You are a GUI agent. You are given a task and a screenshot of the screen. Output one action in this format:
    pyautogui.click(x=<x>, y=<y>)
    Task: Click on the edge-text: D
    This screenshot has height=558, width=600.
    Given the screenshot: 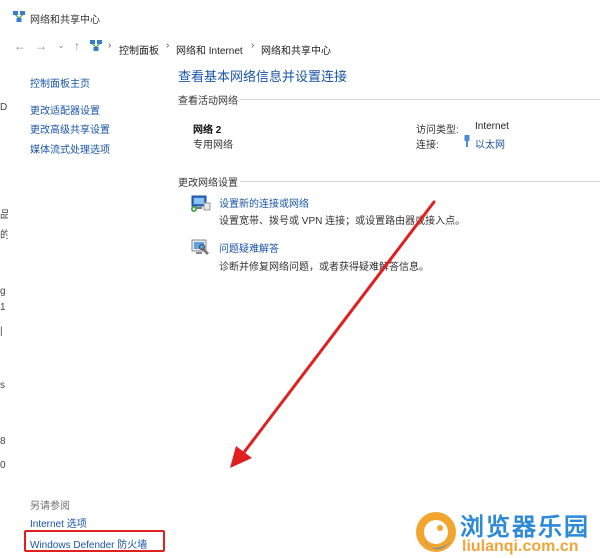 What is the action you would take?
    pyautogui.click(x=4, y=107)
    